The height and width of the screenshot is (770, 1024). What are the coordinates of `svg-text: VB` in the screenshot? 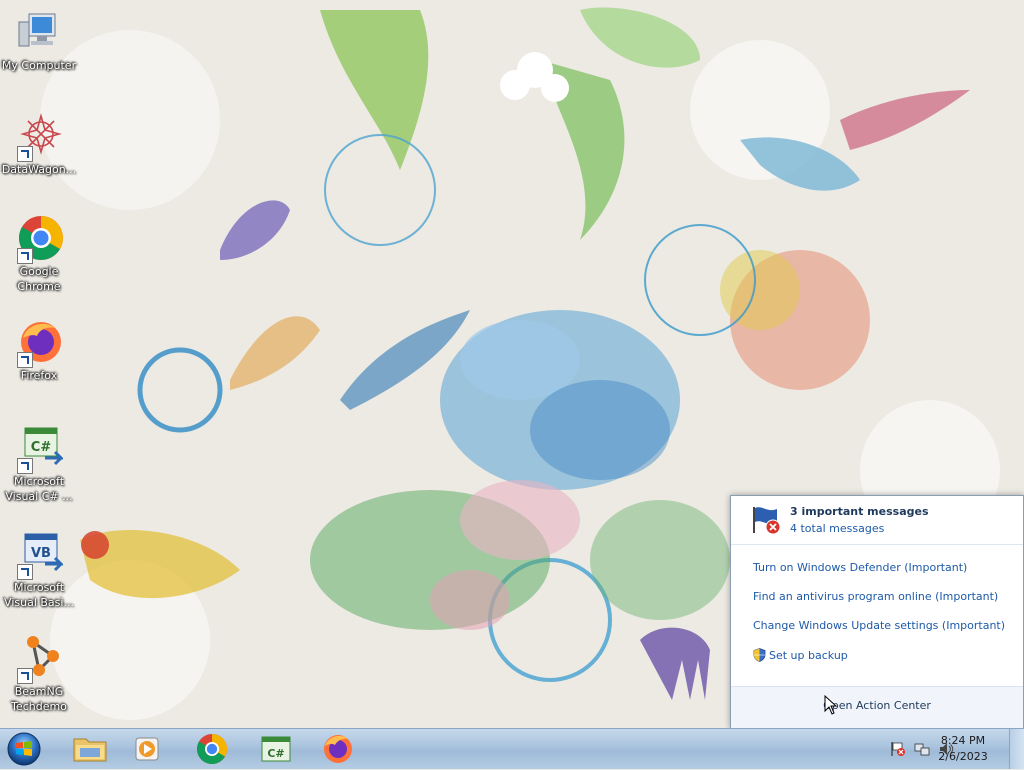 It's located at (41, 553).